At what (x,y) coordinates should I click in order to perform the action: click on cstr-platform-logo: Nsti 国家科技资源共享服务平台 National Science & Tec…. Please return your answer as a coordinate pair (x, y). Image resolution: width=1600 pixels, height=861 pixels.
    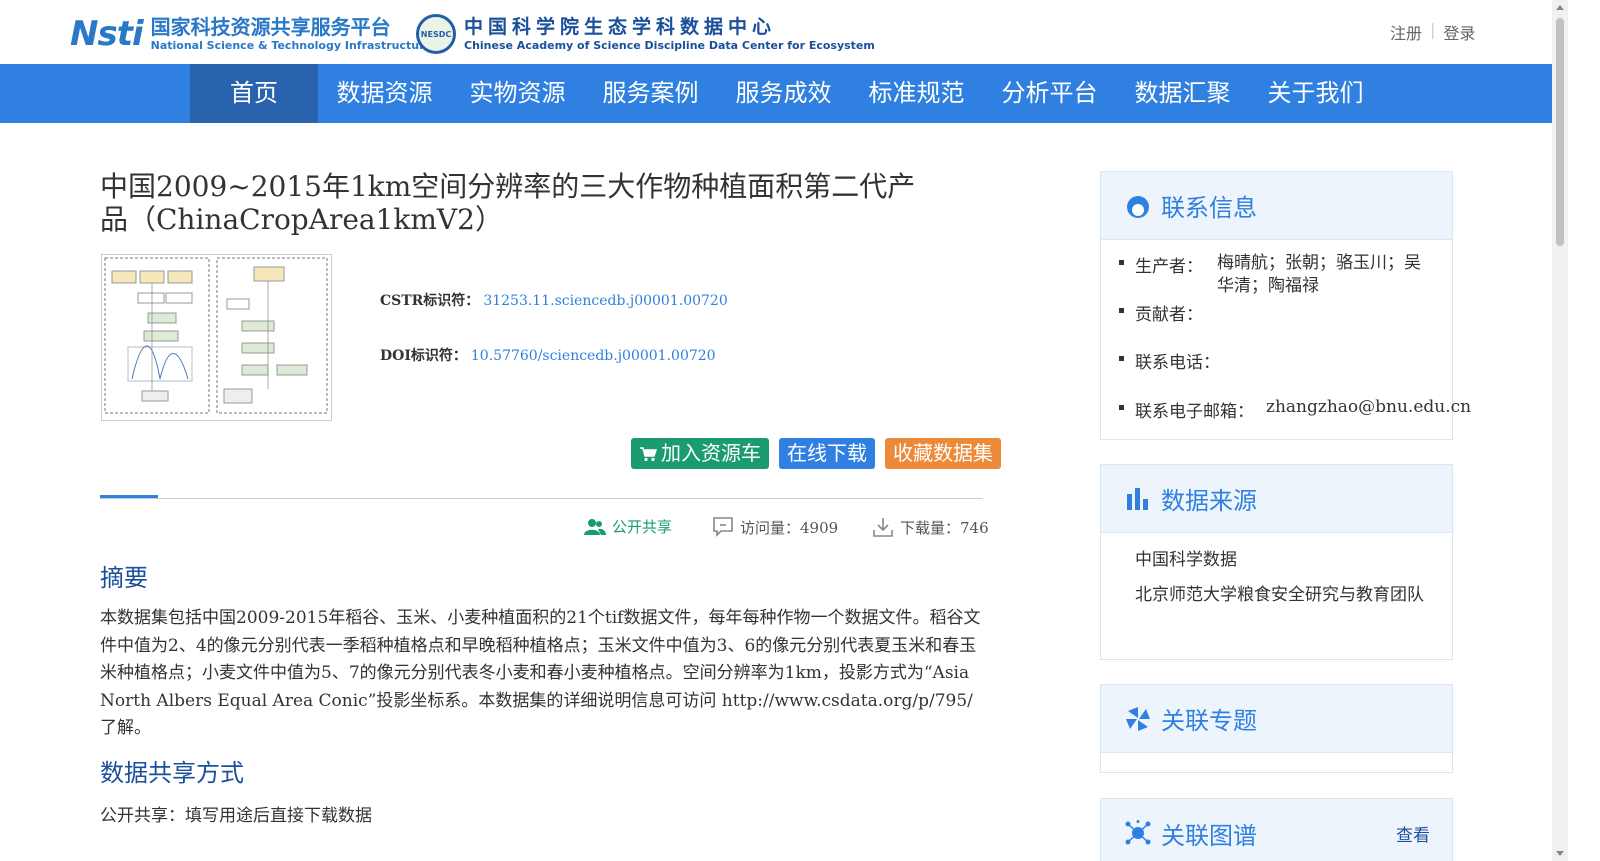
    Looking at the image, I should click on (251, 34).